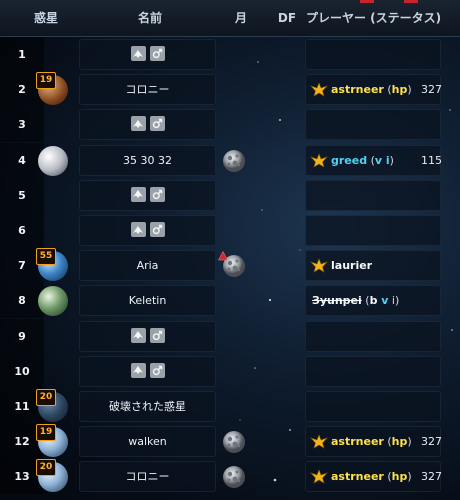 The image size is (460, 500). What do you see at coordinates (149, 18) in the screenshot?
I see `header-name: 名前` at bounding box center [149, 18].